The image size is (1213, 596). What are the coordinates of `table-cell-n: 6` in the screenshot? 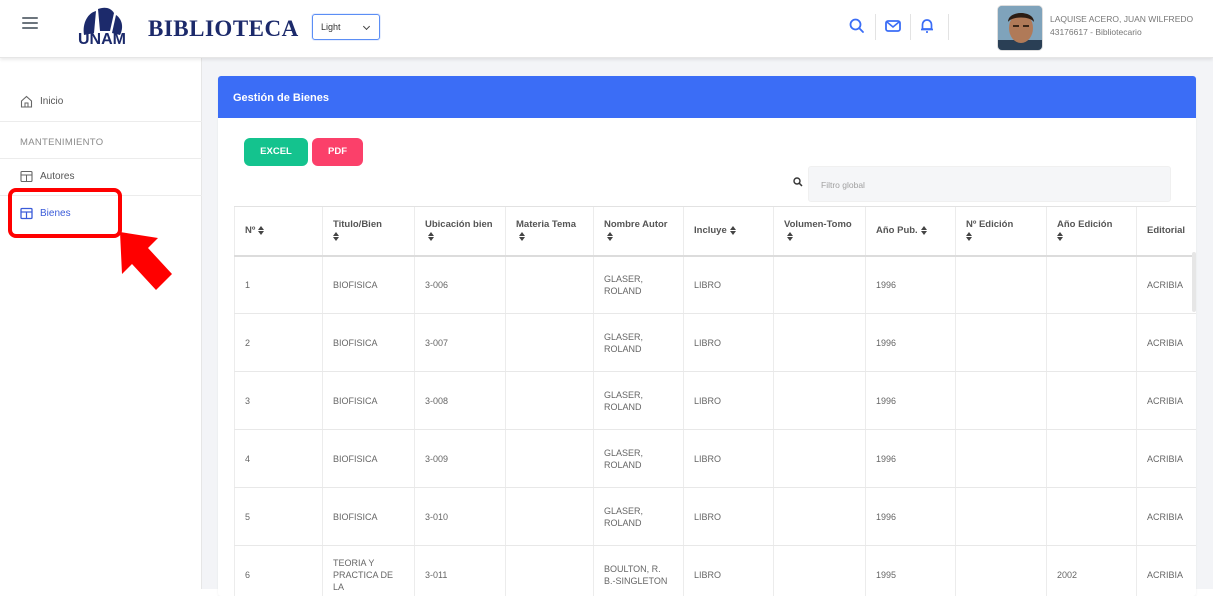 It's located at (279, 571).